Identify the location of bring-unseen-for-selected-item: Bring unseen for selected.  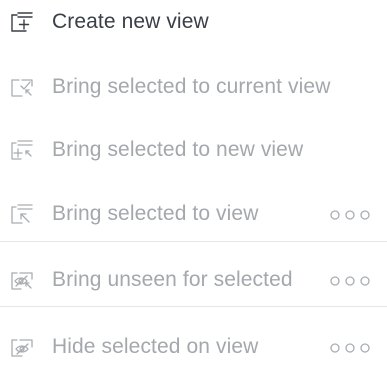
(193, 280).